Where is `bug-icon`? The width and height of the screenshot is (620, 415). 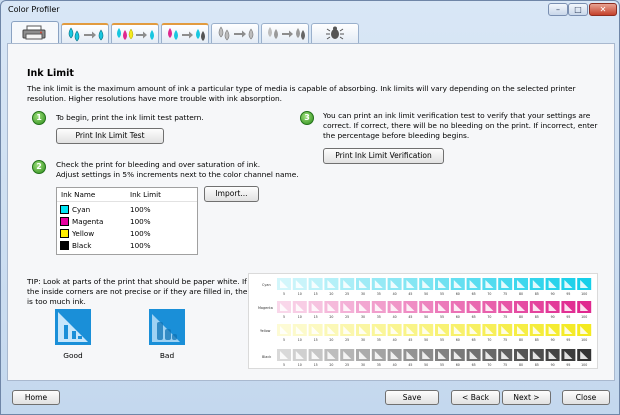 bug-icon is located at coordinates (335, 33).